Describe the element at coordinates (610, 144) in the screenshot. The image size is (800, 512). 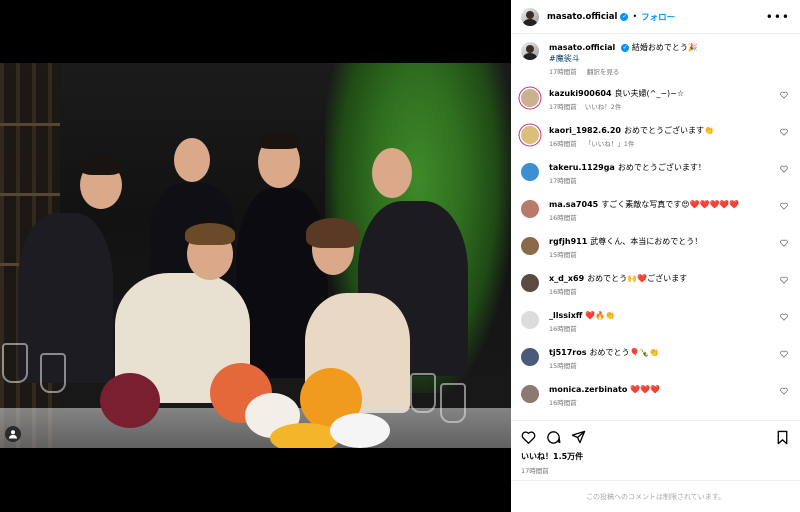
I see `comment-likes: 「いいね！」1件` at that location.